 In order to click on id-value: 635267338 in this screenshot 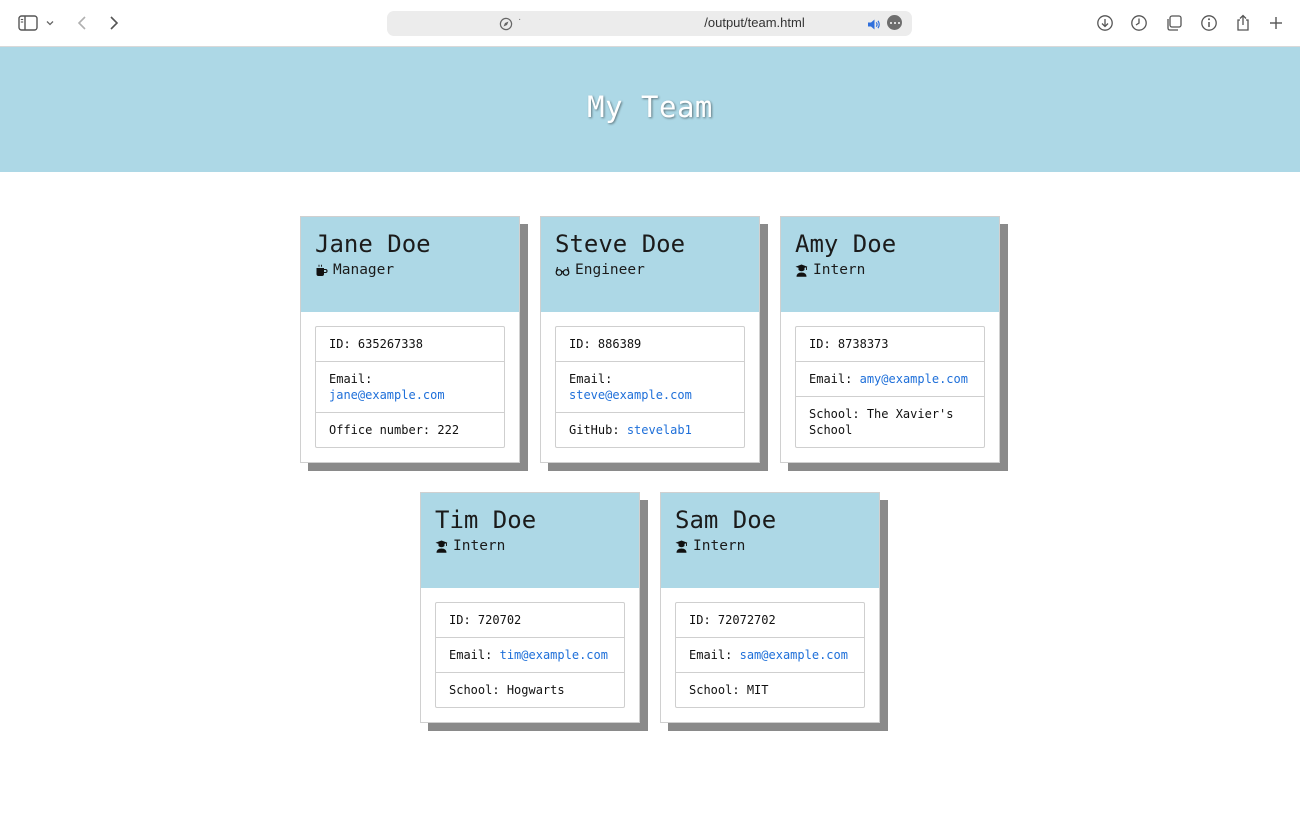, I will do `click(390, 344)`.